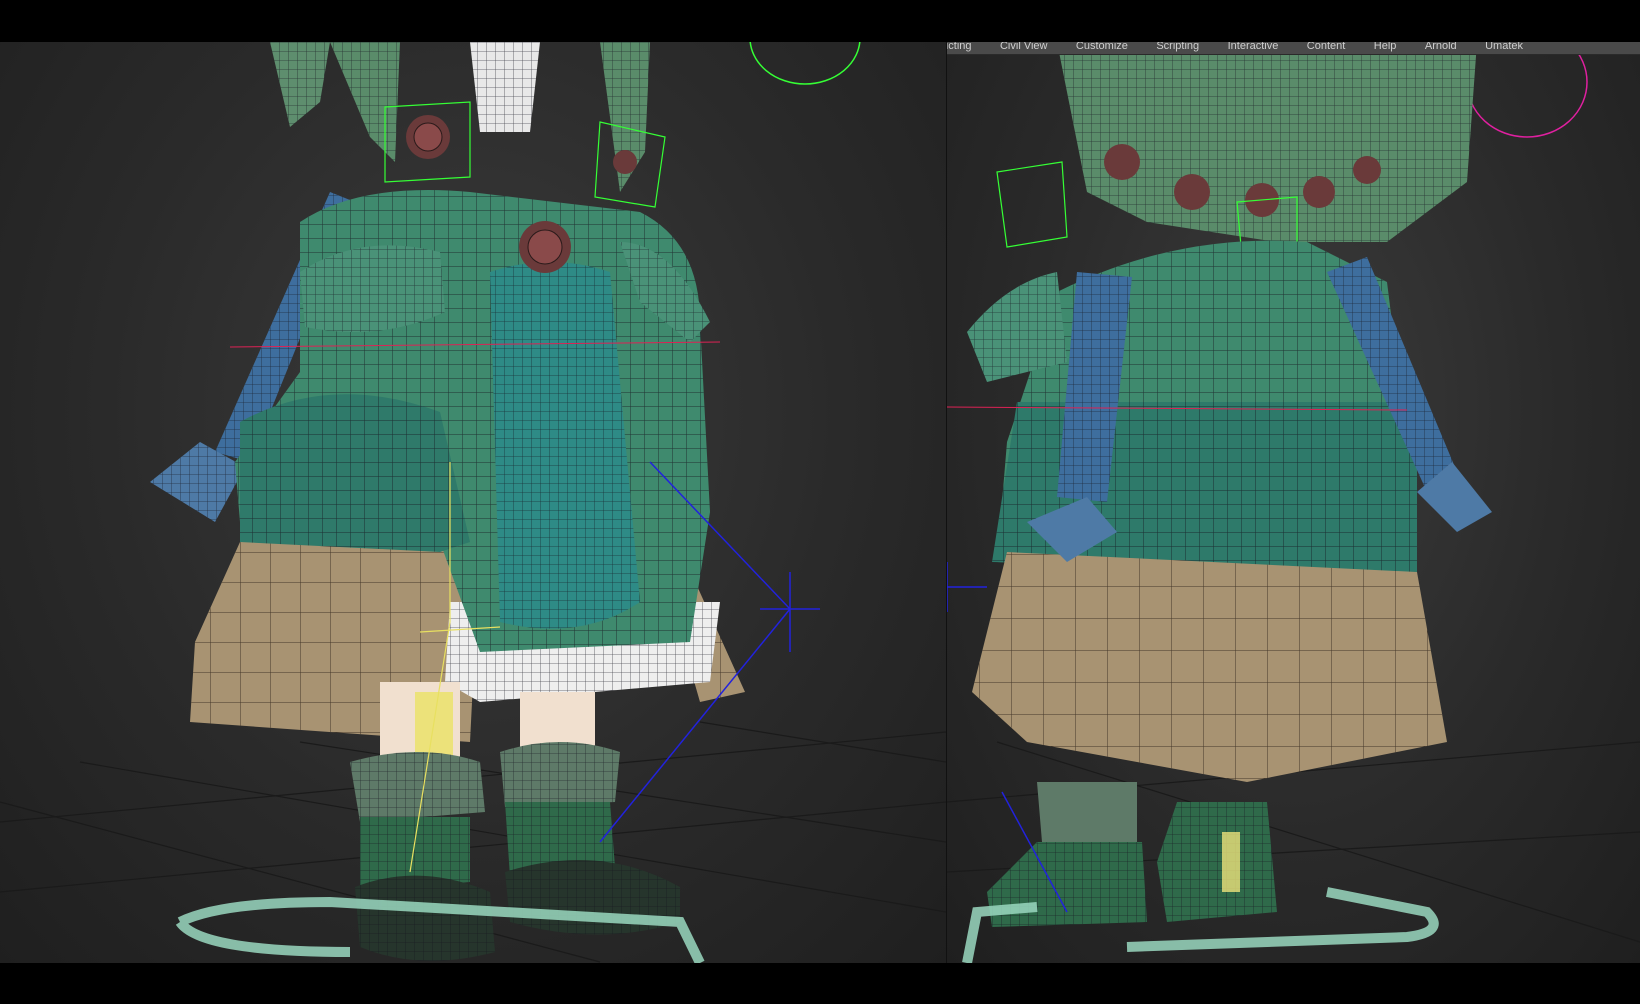 Image resolution: width=1640 pixels, height=1004 pixels. I want to click on skirt-back, so click(1209, 667).